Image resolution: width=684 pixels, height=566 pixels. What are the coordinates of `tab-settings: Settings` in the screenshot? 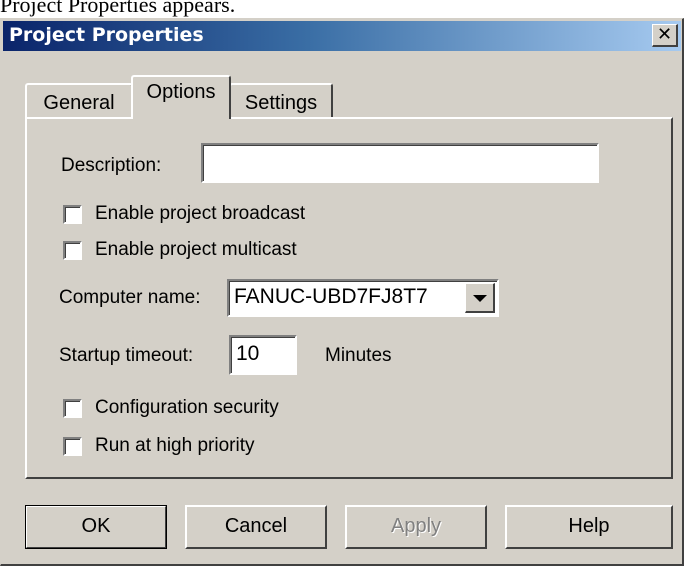 It's located at (281, 101).